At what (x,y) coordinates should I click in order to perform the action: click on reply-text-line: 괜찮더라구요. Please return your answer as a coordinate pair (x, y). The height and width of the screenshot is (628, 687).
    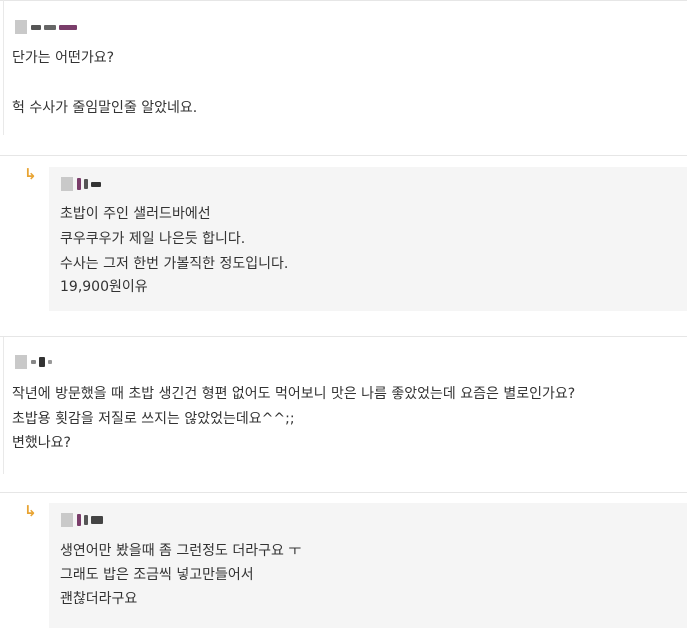
    Looking at the image, I should click on (99, 599).